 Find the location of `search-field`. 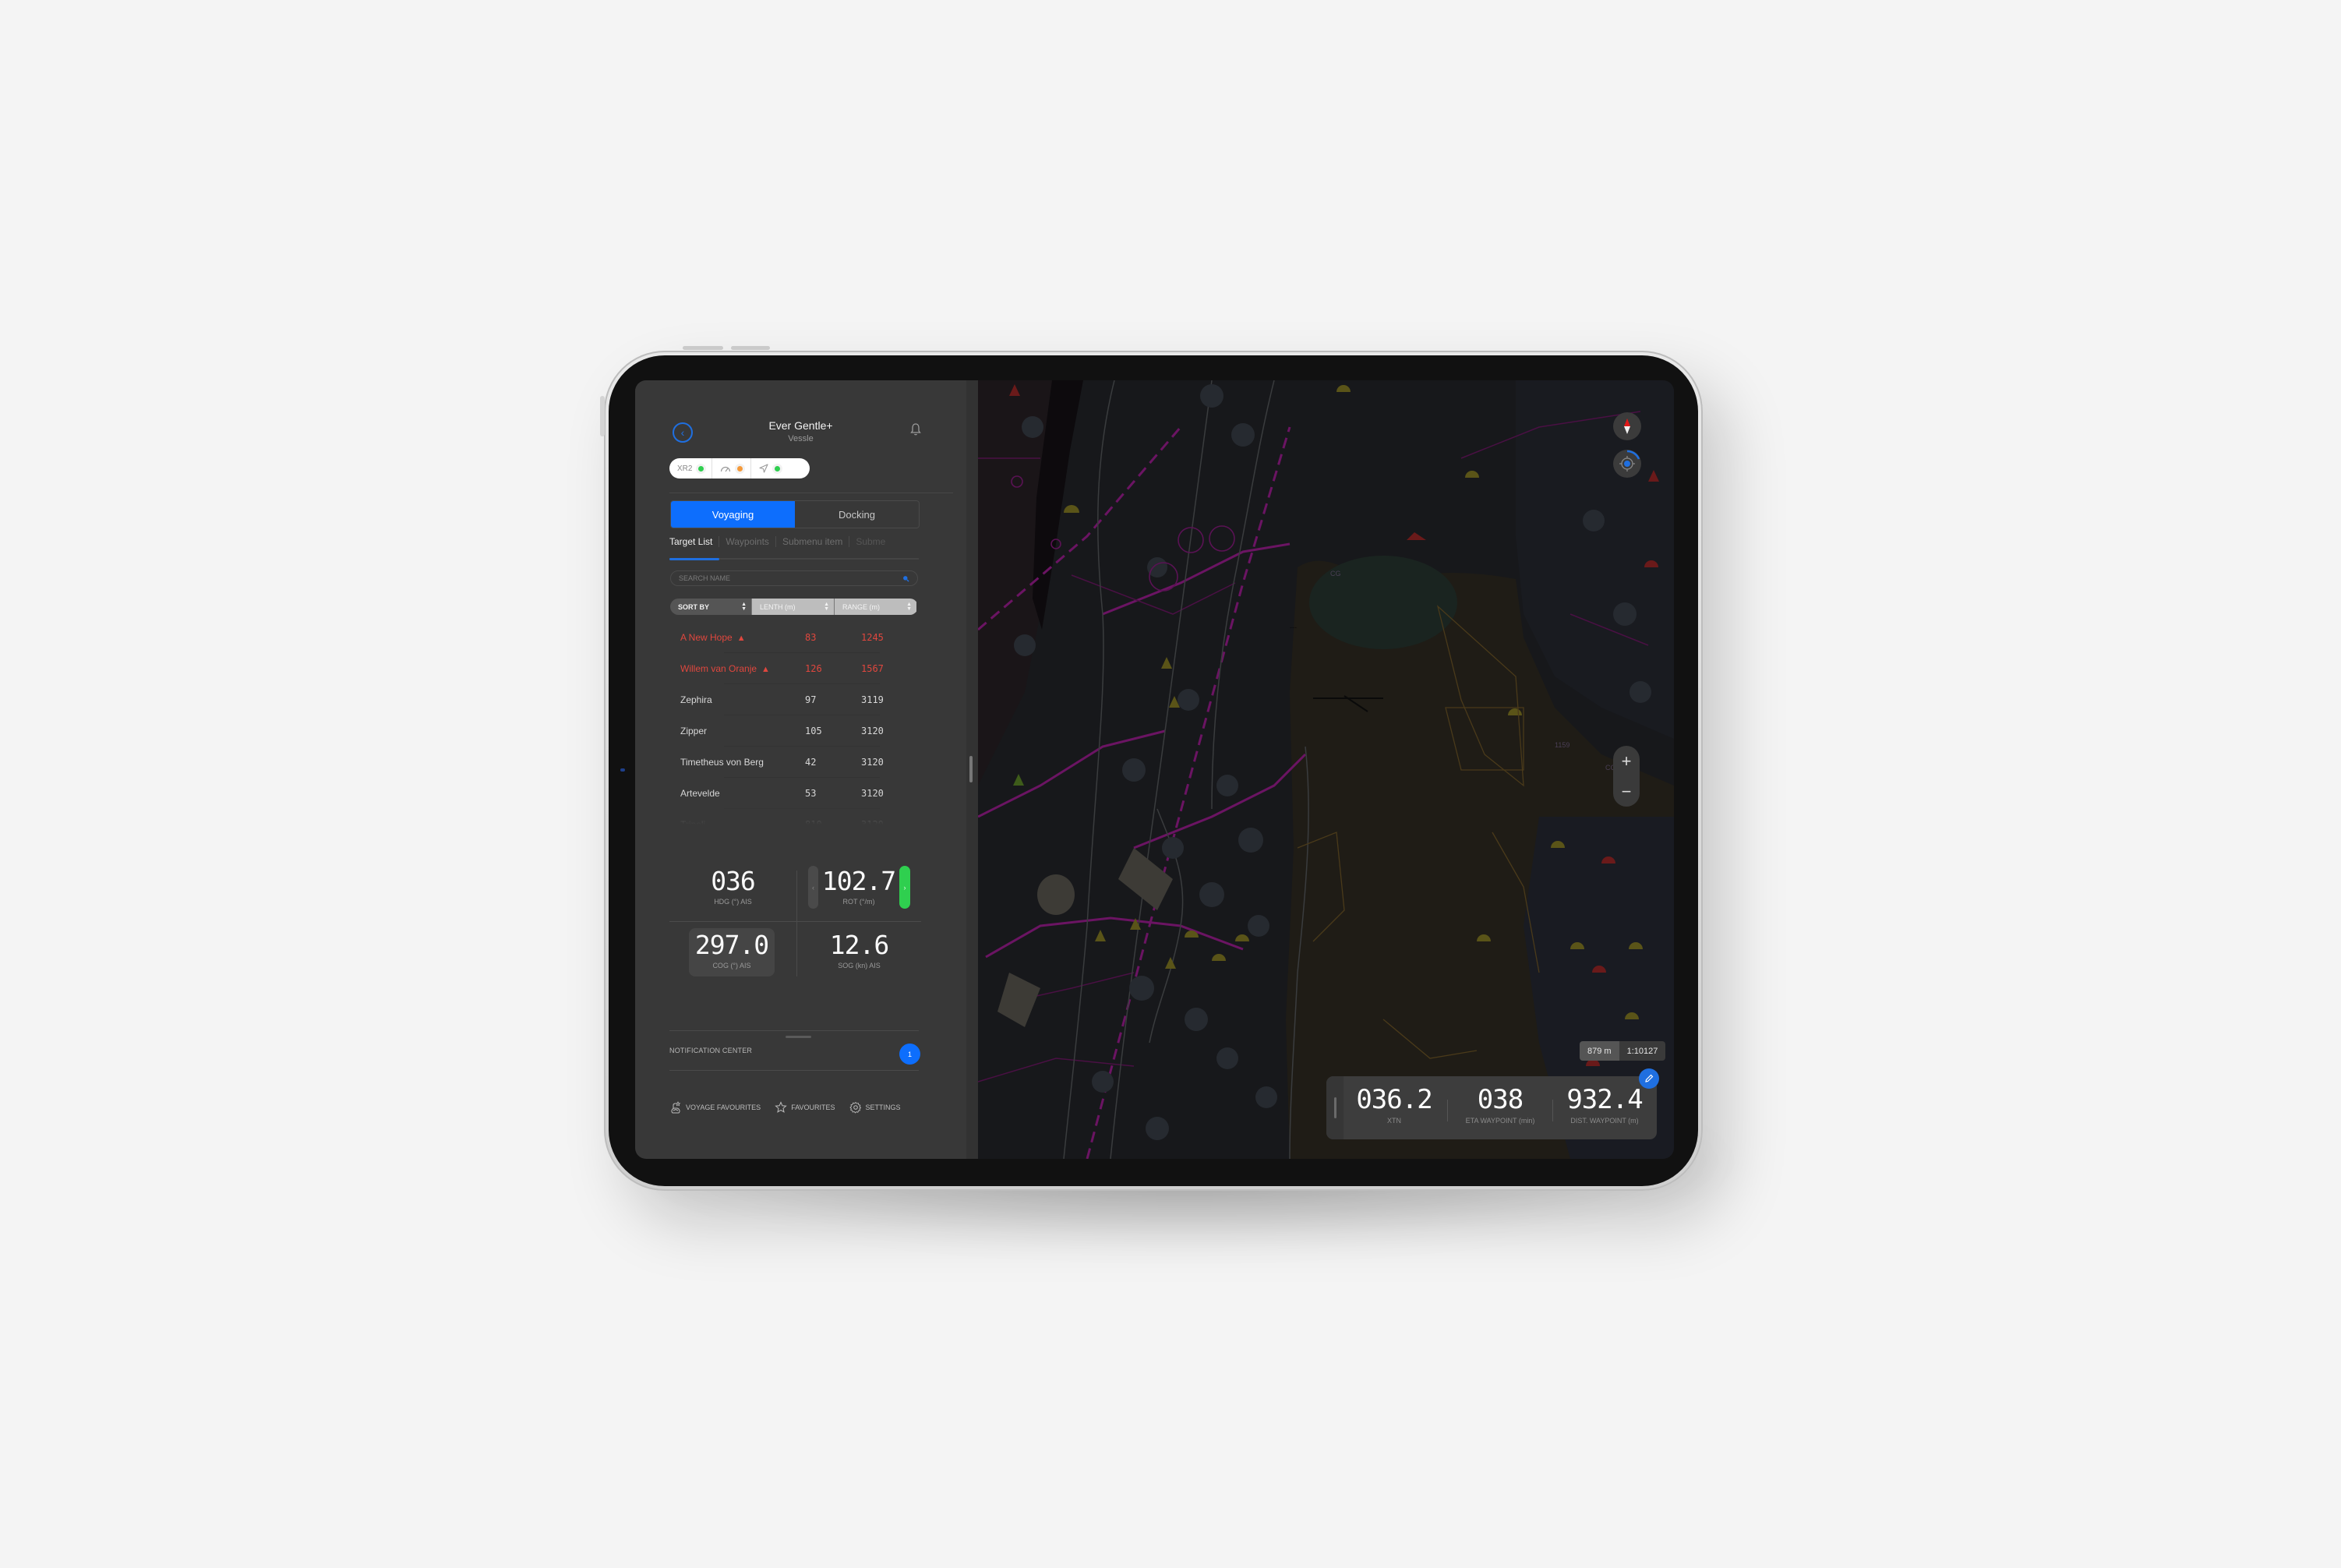

search-field is located at coordinates (794, 578).